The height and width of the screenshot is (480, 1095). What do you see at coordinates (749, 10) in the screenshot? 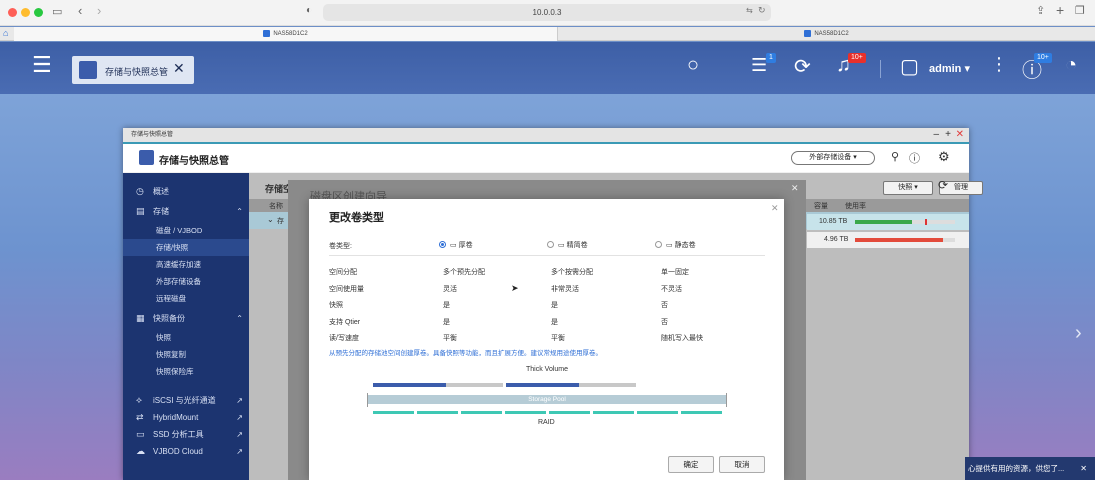
I see `translate-icon: ⇆` at bounding box center [749, 10].